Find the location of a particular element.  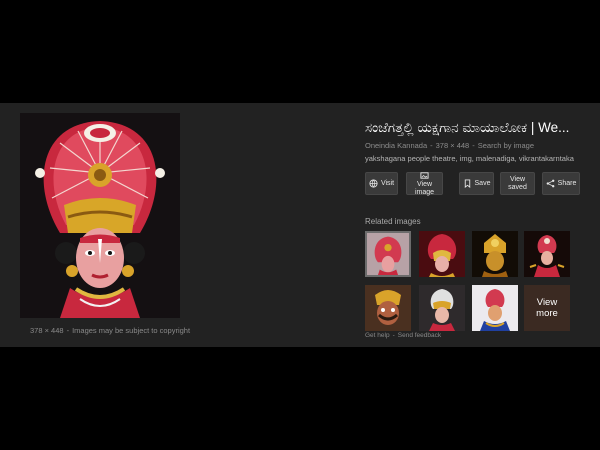

save-button: Save is located at coordinates (476, 183).